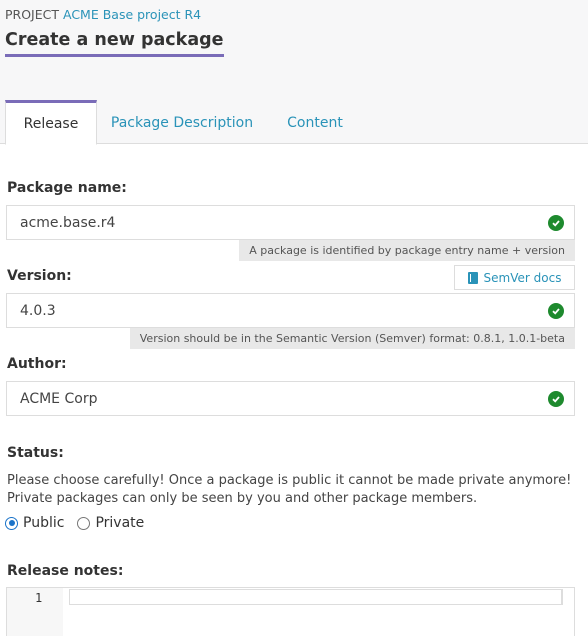 The height and width of the screenshot is (636, 588). I want to click on editor-active-line, so click(316, 597).